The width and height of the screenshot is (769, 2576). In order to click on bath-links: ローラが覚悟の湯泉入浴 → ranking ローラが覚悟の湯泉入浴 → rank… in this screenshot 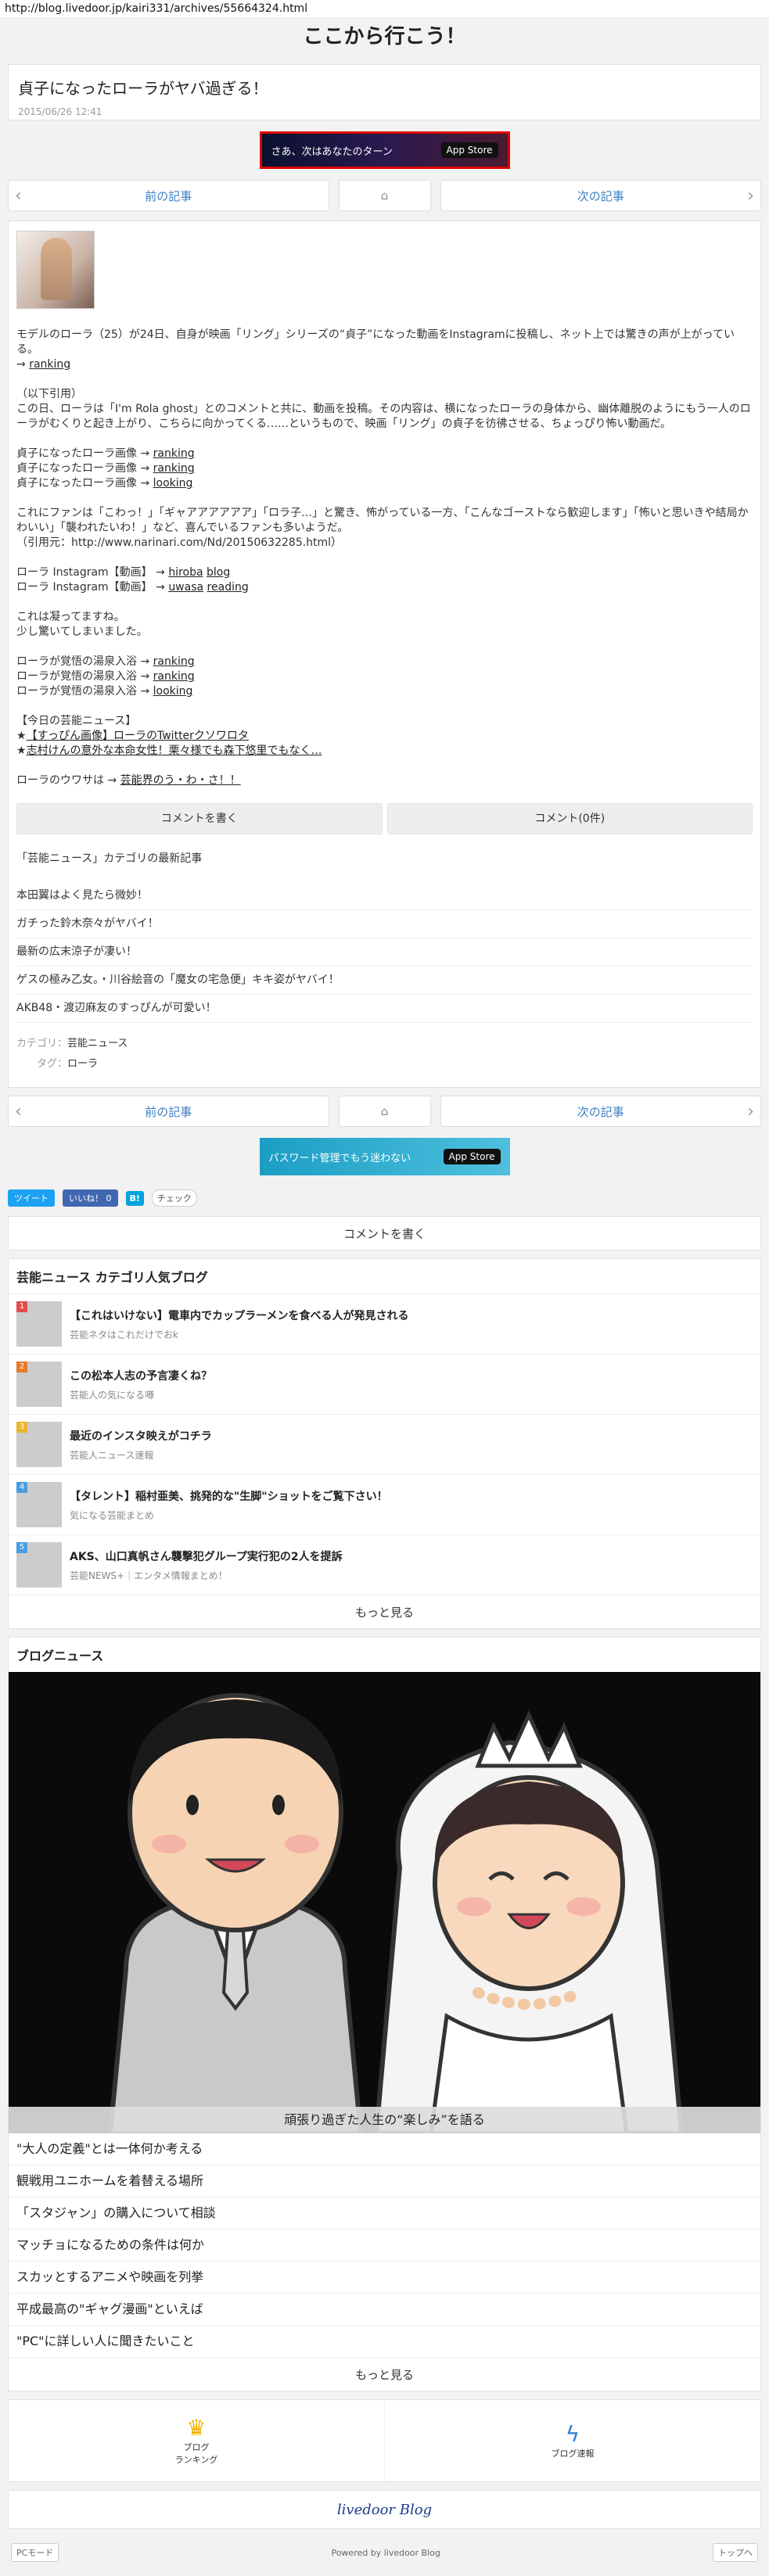, I will do `click(105, 676)`.